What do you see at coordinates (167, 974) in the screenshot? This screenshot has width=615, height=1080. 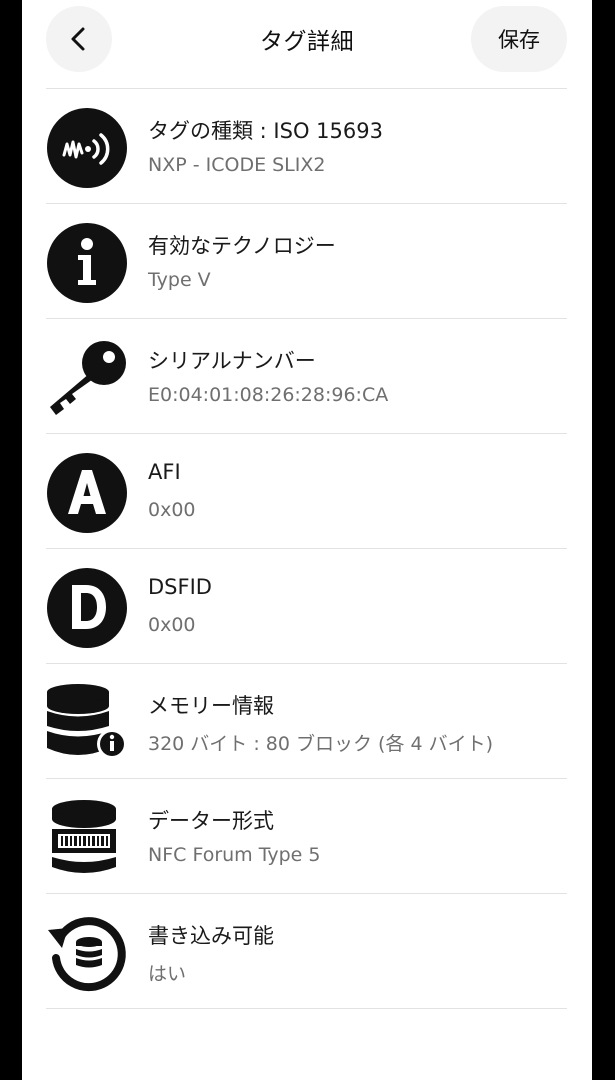 I see `writable-value: はい` at bounding box center [167, 974].